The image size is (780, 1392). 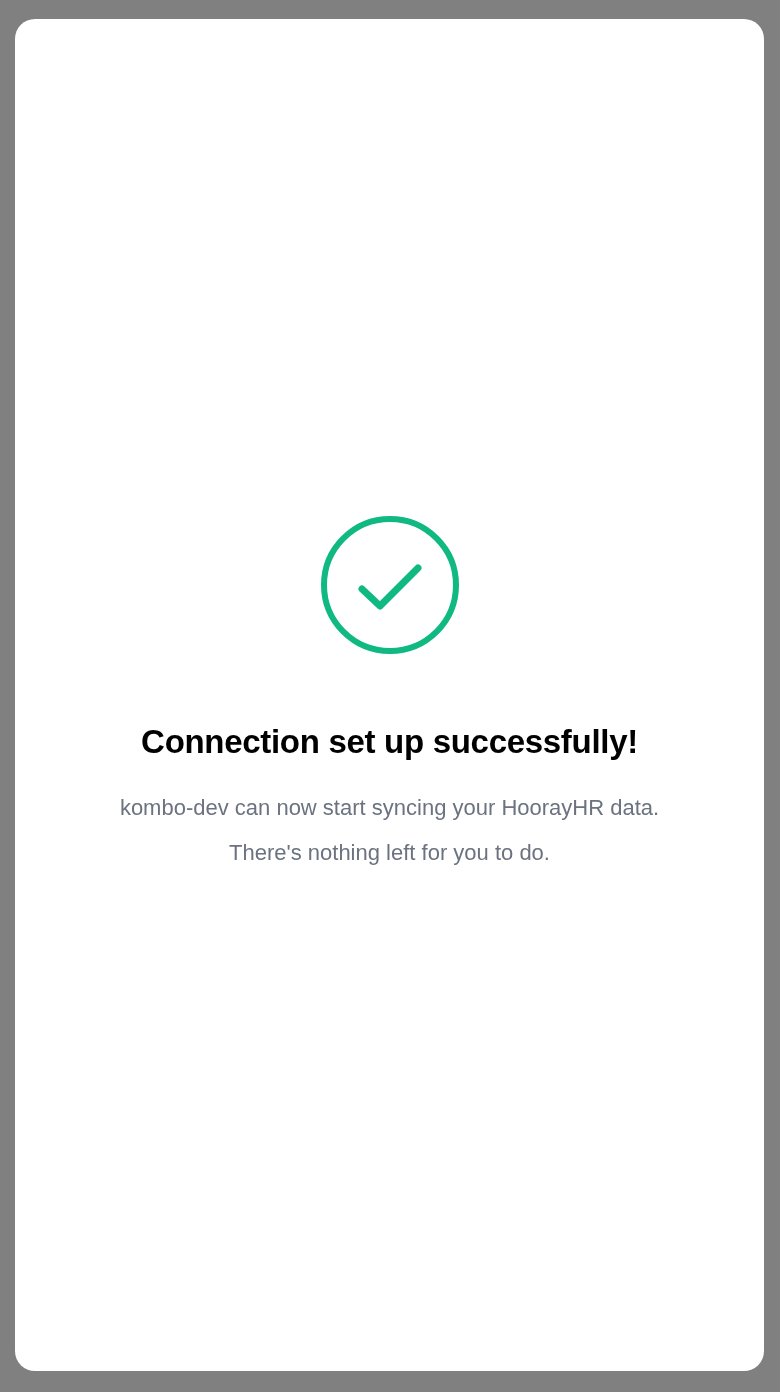 I want to click on success-message: kombo-dev can now start syncing your HoorayHR data. There's nothing left for you to do., so click(x=389, y=830).